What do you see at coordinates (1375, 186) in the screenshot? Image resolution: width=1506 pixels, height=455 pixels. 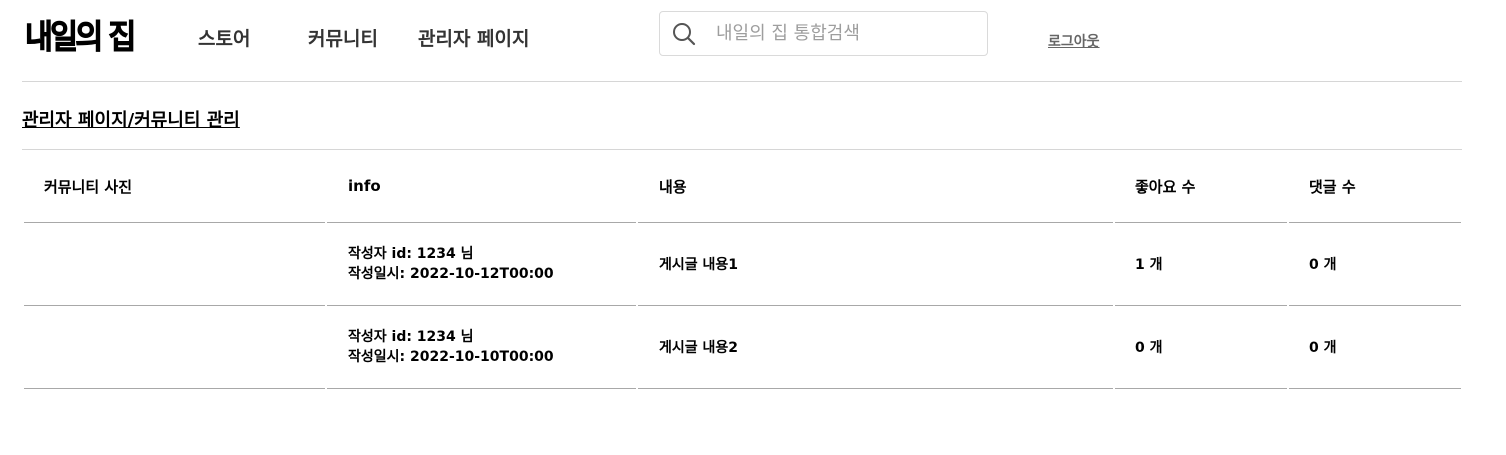 I see `column-header-comments: 댓글 수` at bounding box center [1375, 186].